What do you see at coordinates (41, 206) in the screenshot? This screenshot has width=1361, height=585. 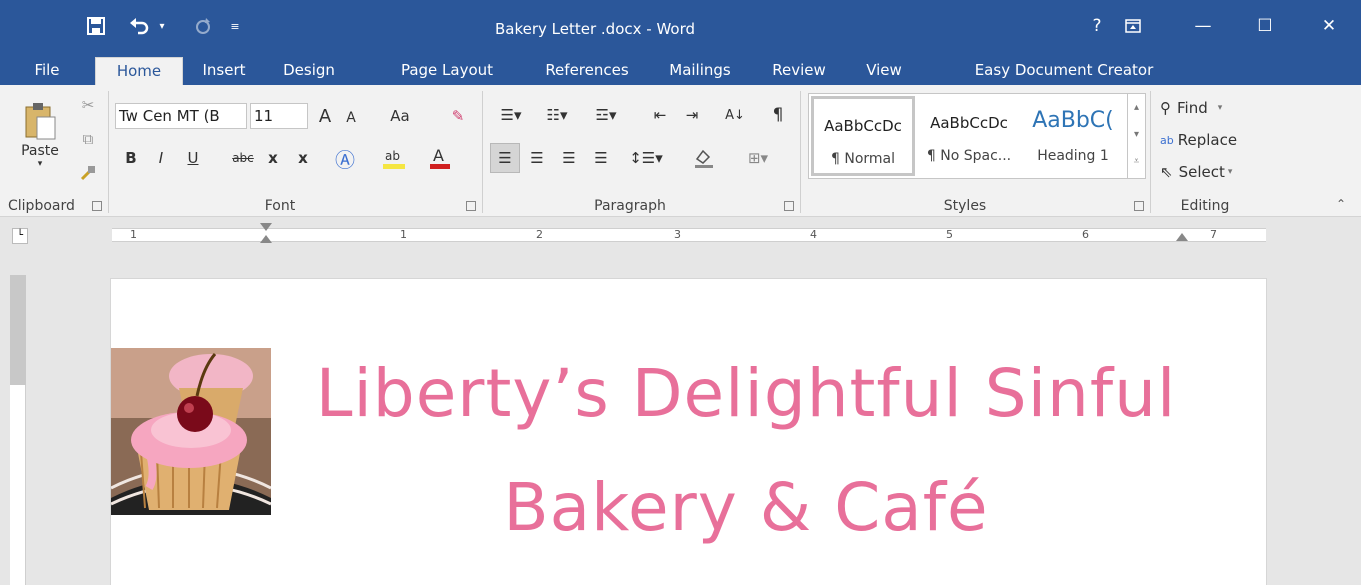 I see `clipboard-group-label: Clipboard` at bounding box center [41, 206].